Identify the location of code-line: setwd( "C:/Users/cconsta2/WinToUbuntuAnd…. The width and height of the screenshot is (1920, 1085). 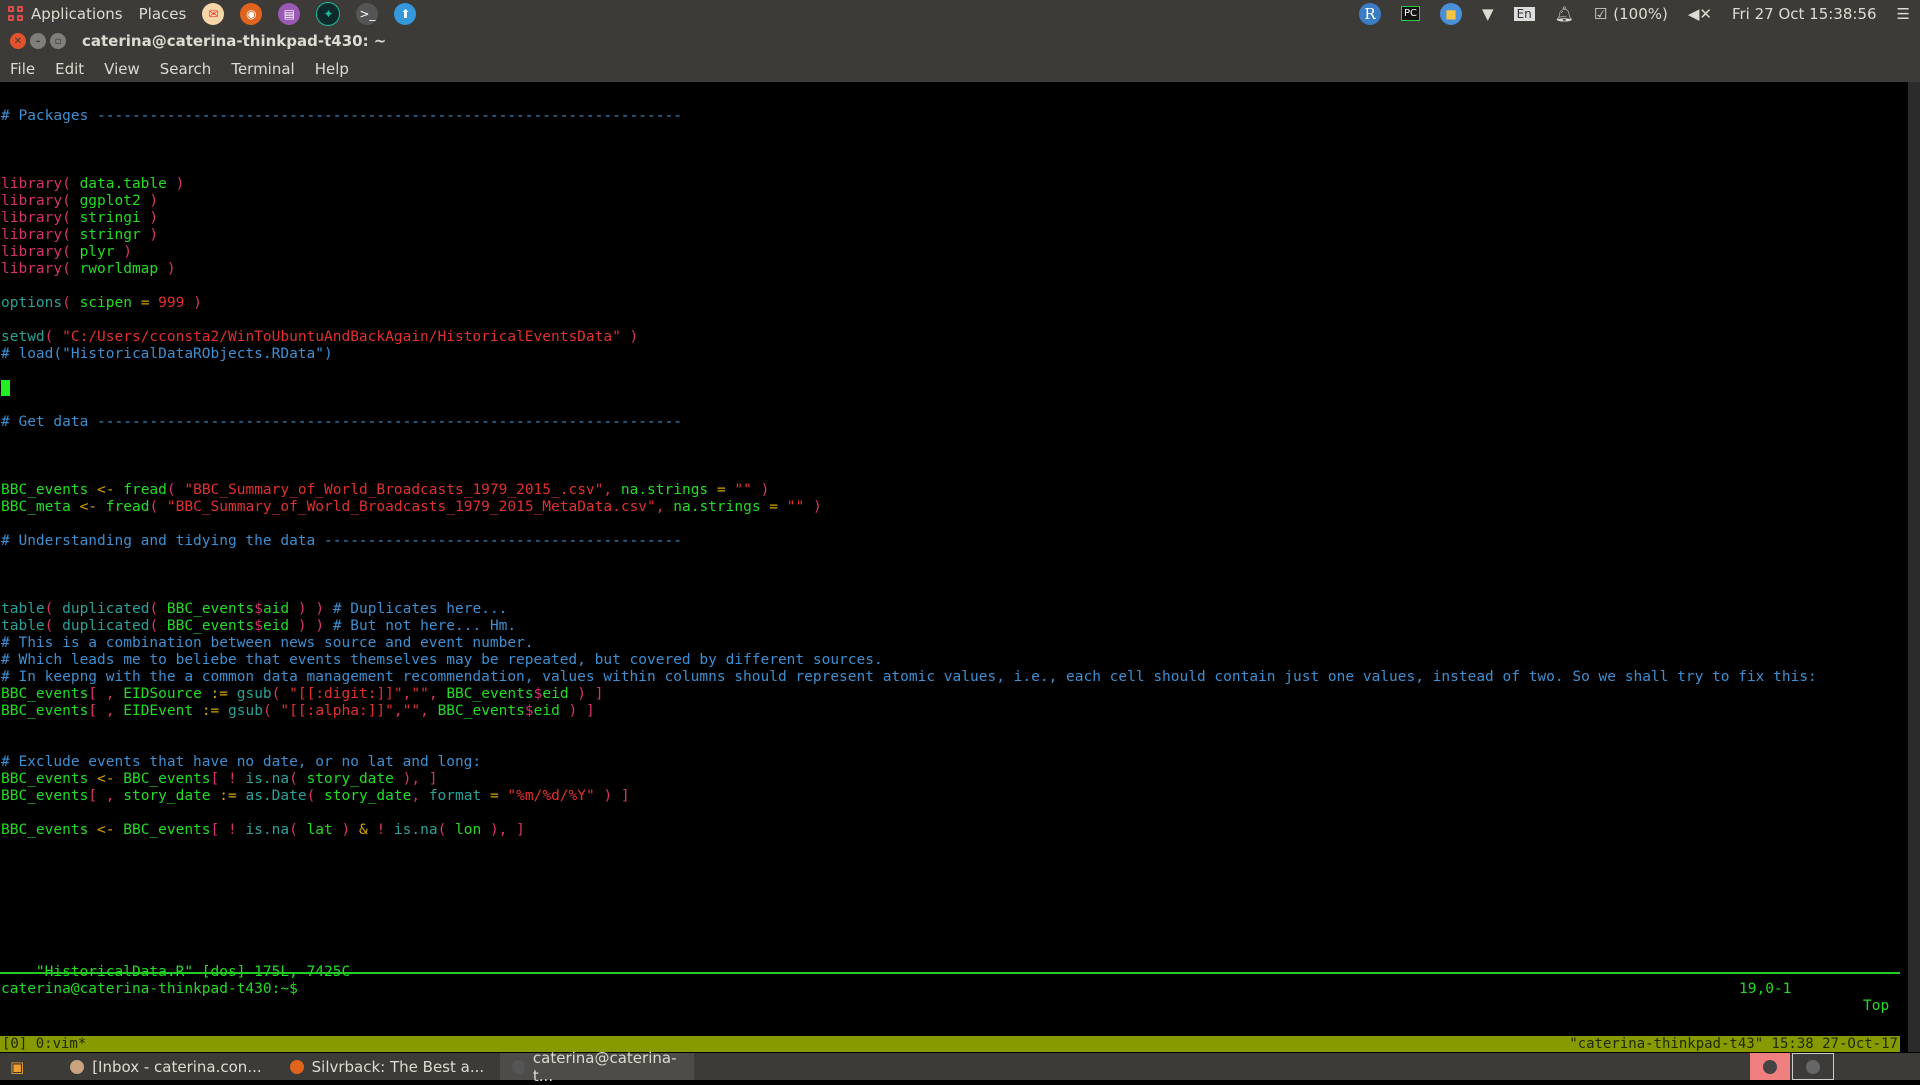
(319, 337).